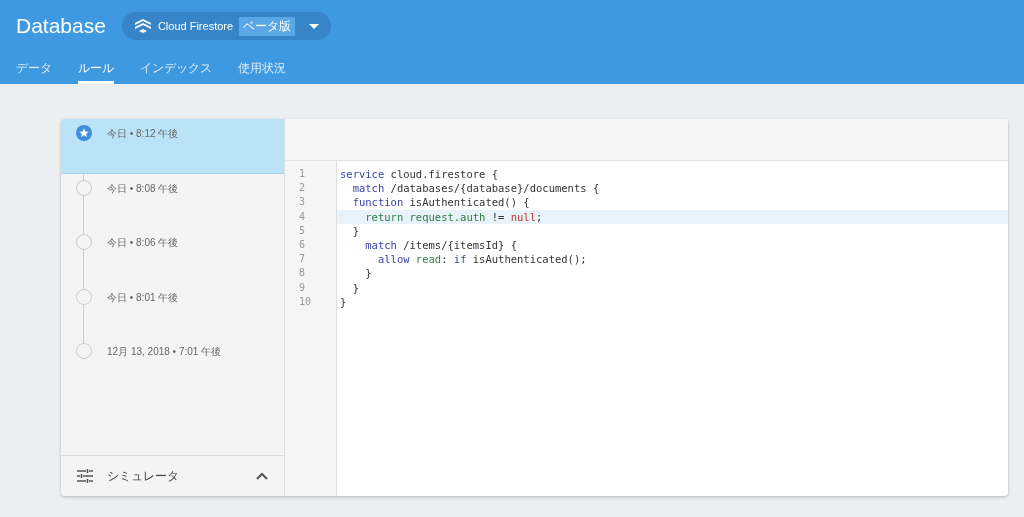  I want to click on line-number: 2, so click(302, 188).